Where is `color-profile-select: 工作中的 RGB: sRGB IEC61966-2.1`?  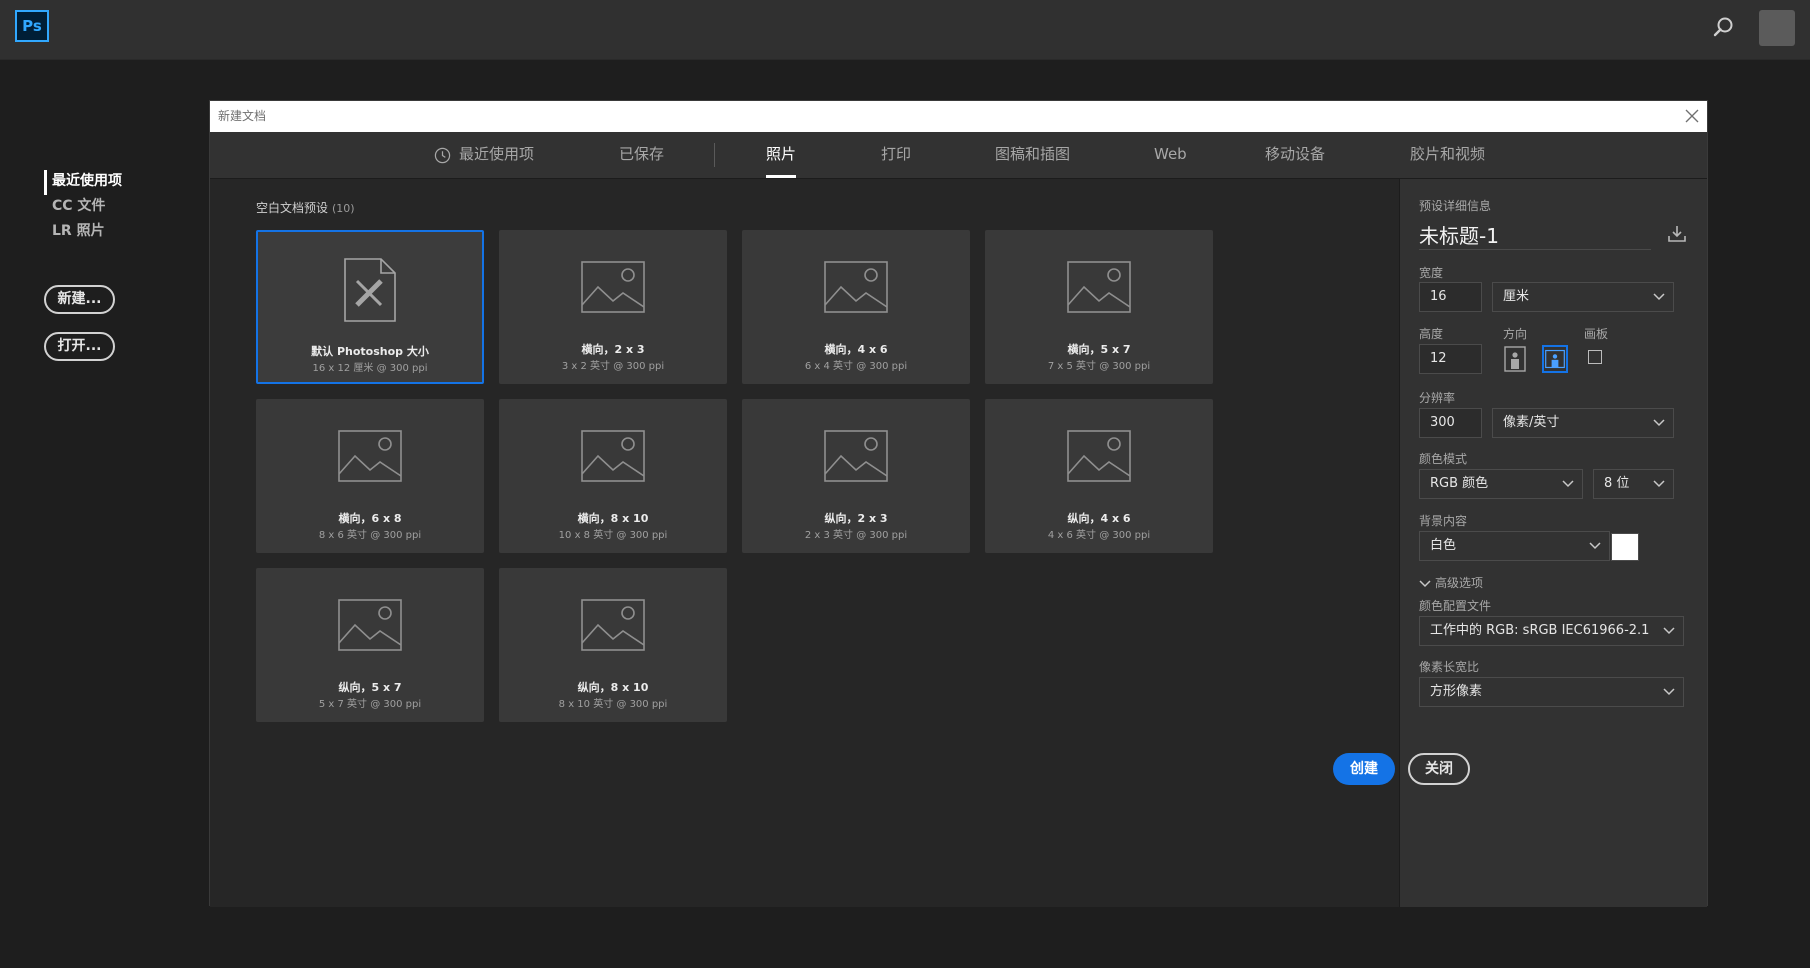
color-profile-select: 工作中的 RGB: sRGB IEC61966-2.1 is located at coordinates (1551, 631).